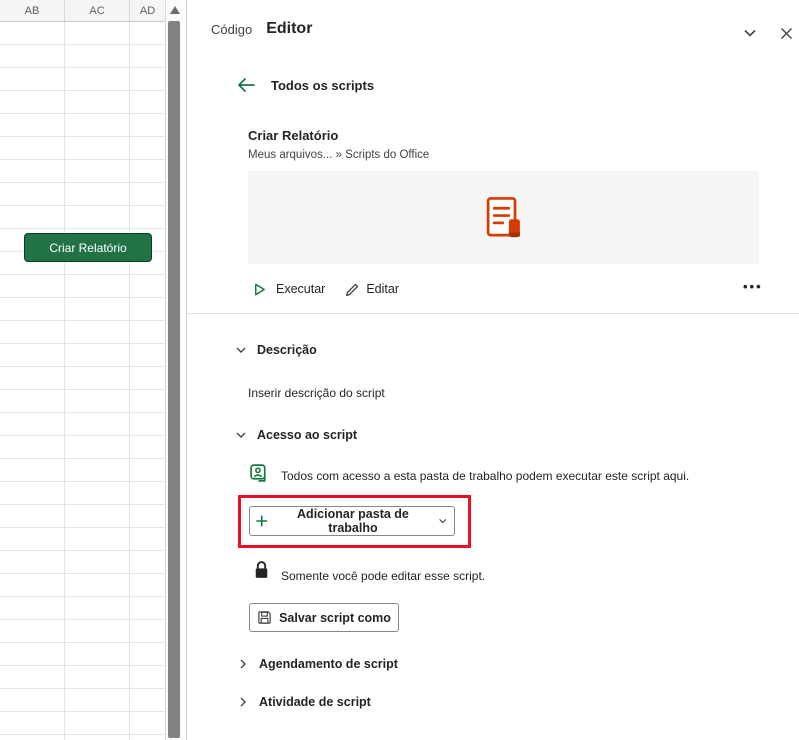  What do you see at coordinates (493, 313) in the screenshot?
I see `divider` at bounding box center [493, 313].